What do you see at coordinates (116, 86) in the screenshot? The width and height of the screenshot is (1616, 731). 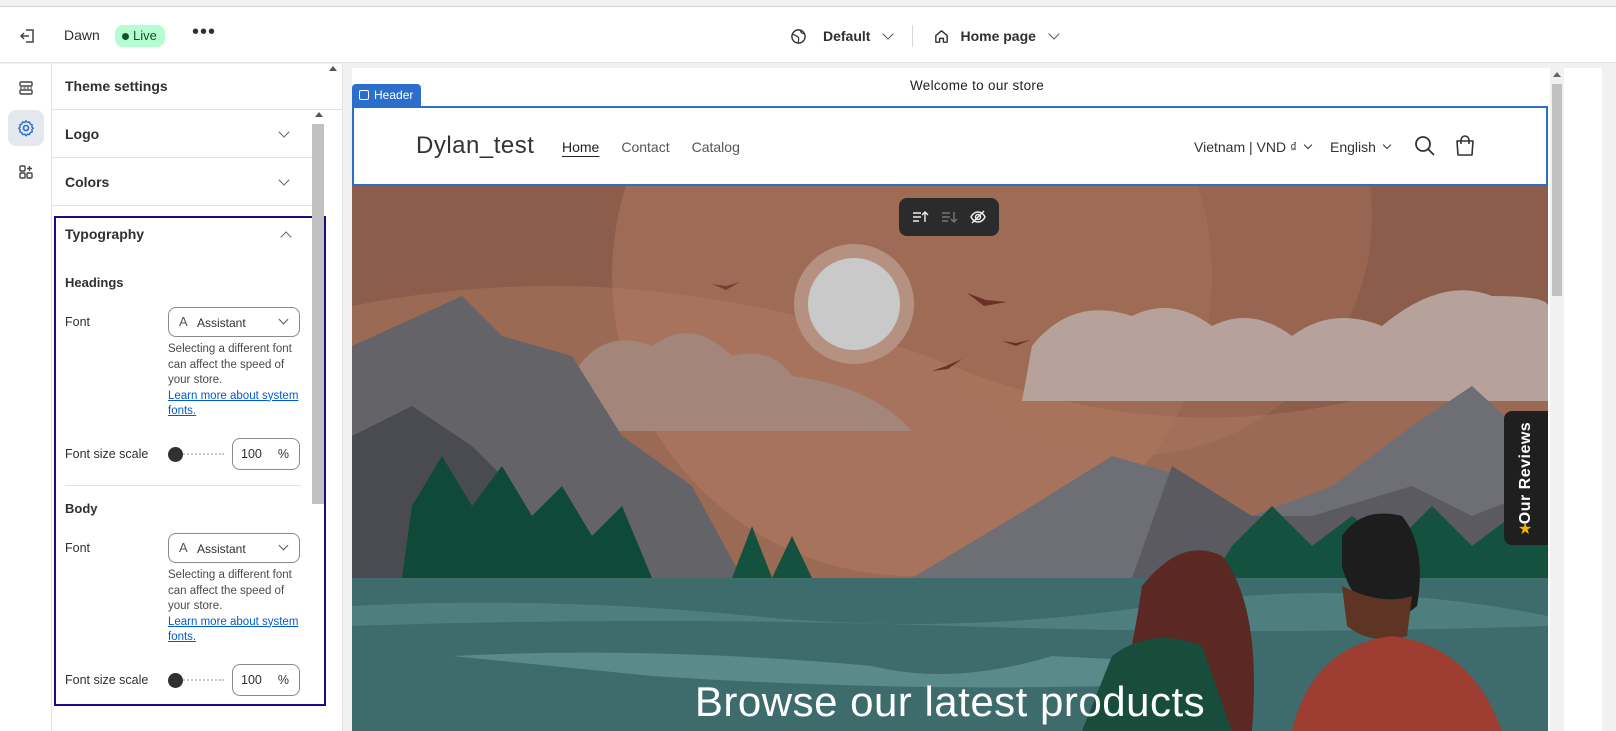 I see `panel-title: Theme settings` at bounding box center [116, 86].